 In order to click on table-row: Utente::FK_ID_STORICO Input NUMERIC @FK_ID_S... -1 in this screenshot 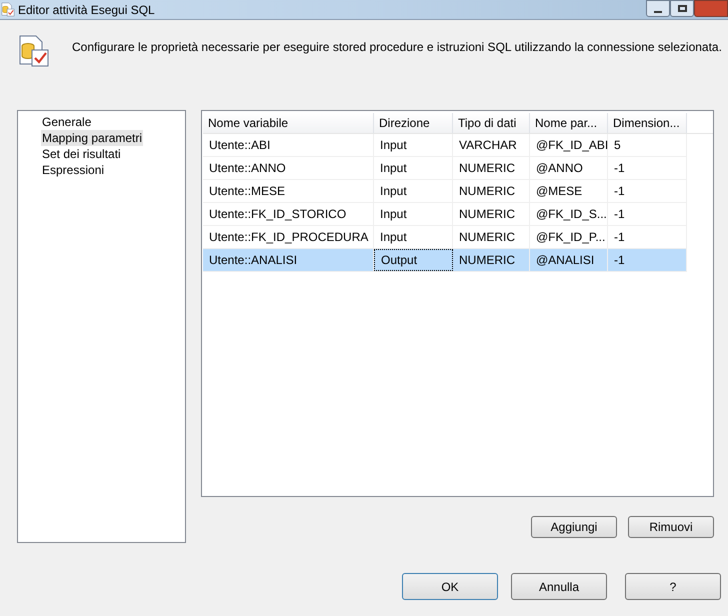, I will do `click(445, 214)`.